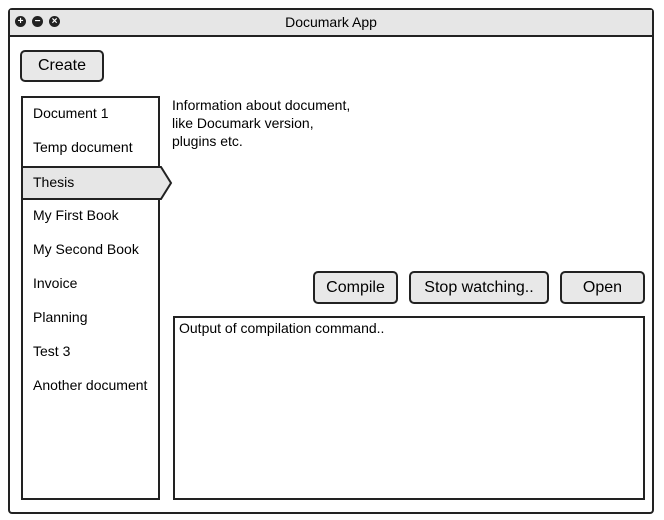 The image size is (664, 520). Describe the element at coordinates (479, 287) in the screenshot. I see `stop-watching-button: Stop watching..` at that location.